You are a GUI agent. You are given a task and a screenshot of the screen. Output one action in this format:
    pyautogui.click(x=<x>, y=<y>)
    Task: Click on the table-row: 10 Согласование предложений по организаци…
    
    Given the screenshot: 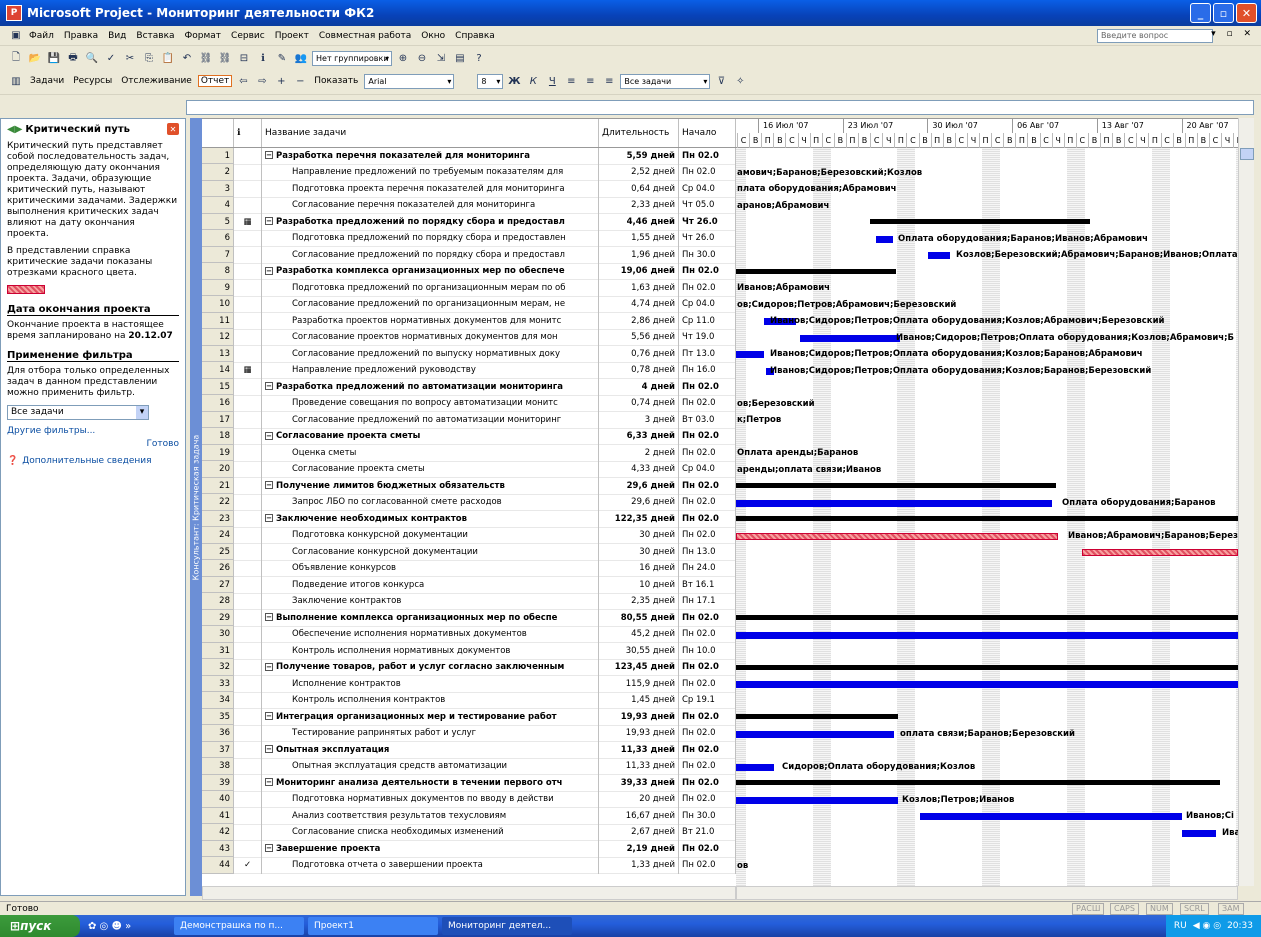 What is the action you would take?
    pyautogui.click(x=469, y=304)
    